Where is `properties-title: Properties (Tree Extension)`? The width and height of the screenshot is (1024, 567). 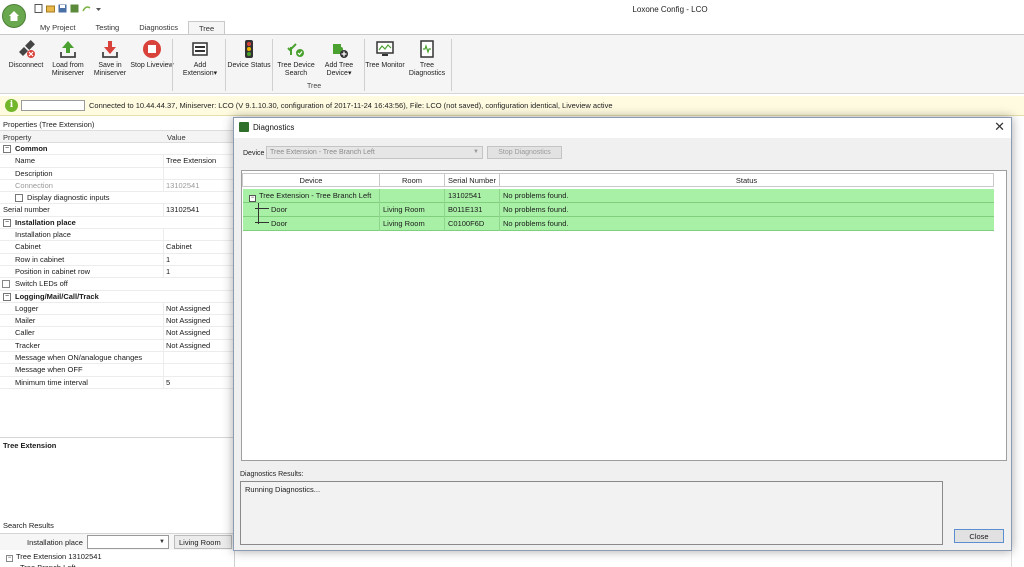
properties-title: Properties (Tree Extension) is located at coordinates (49, 124).